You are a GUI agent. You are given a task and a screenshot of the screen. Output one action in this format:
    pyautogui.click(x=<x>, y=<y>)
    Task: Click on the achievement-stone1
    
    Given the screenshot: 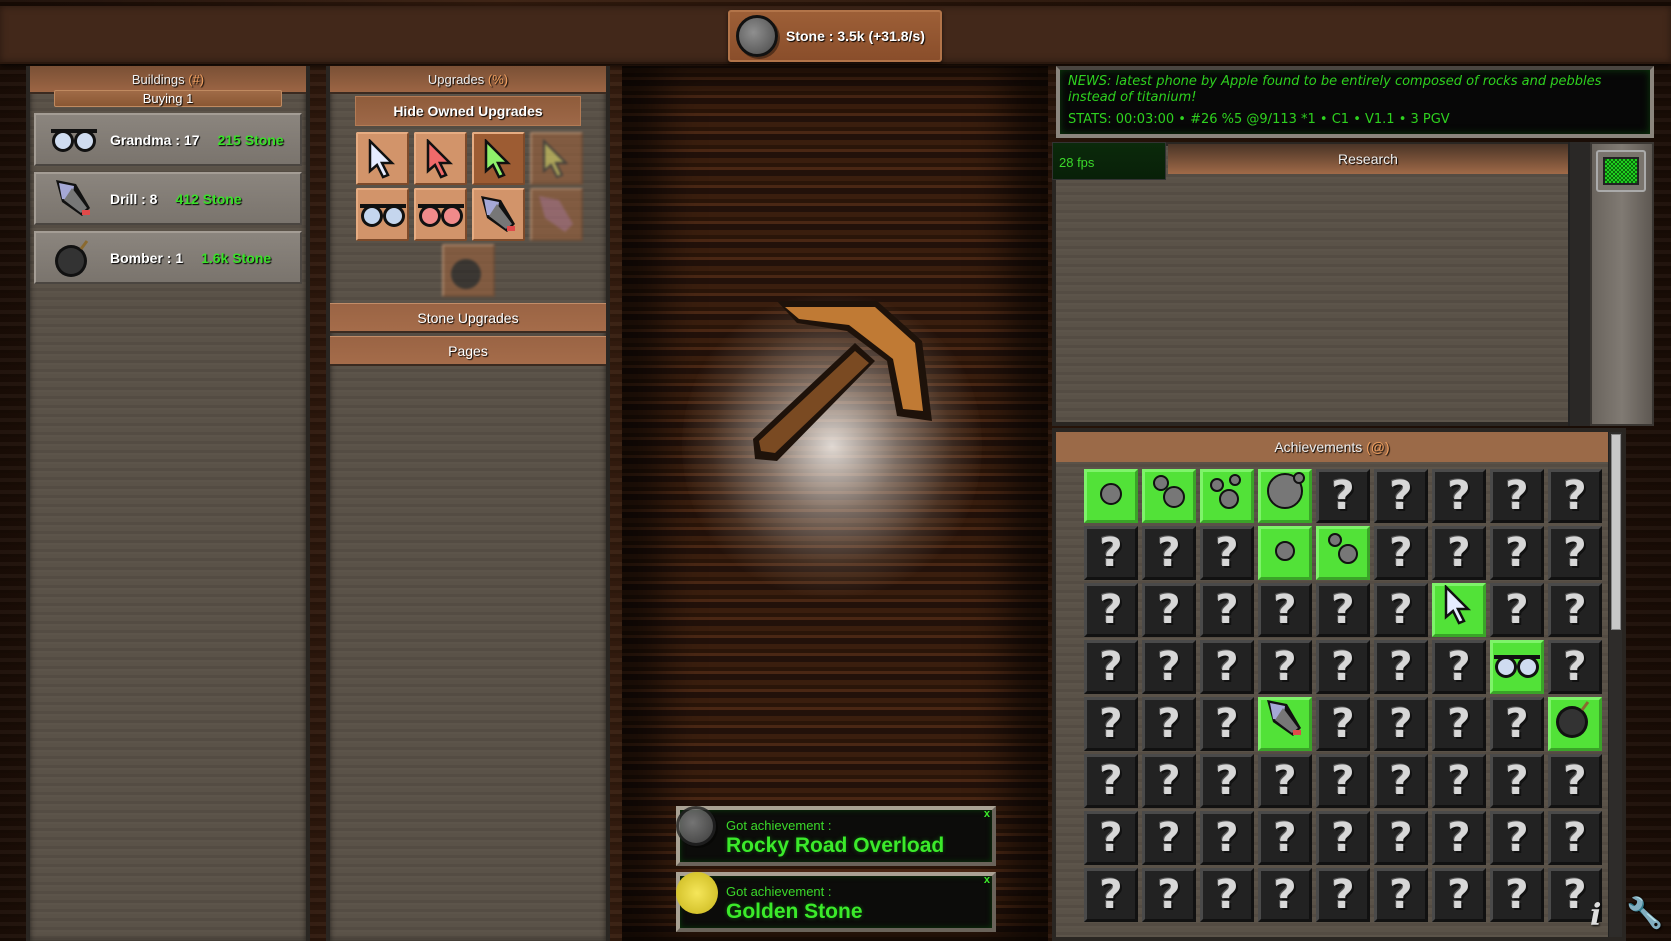 What is the action you would take?
    pyautogui.click(x=1111, y=496)
    